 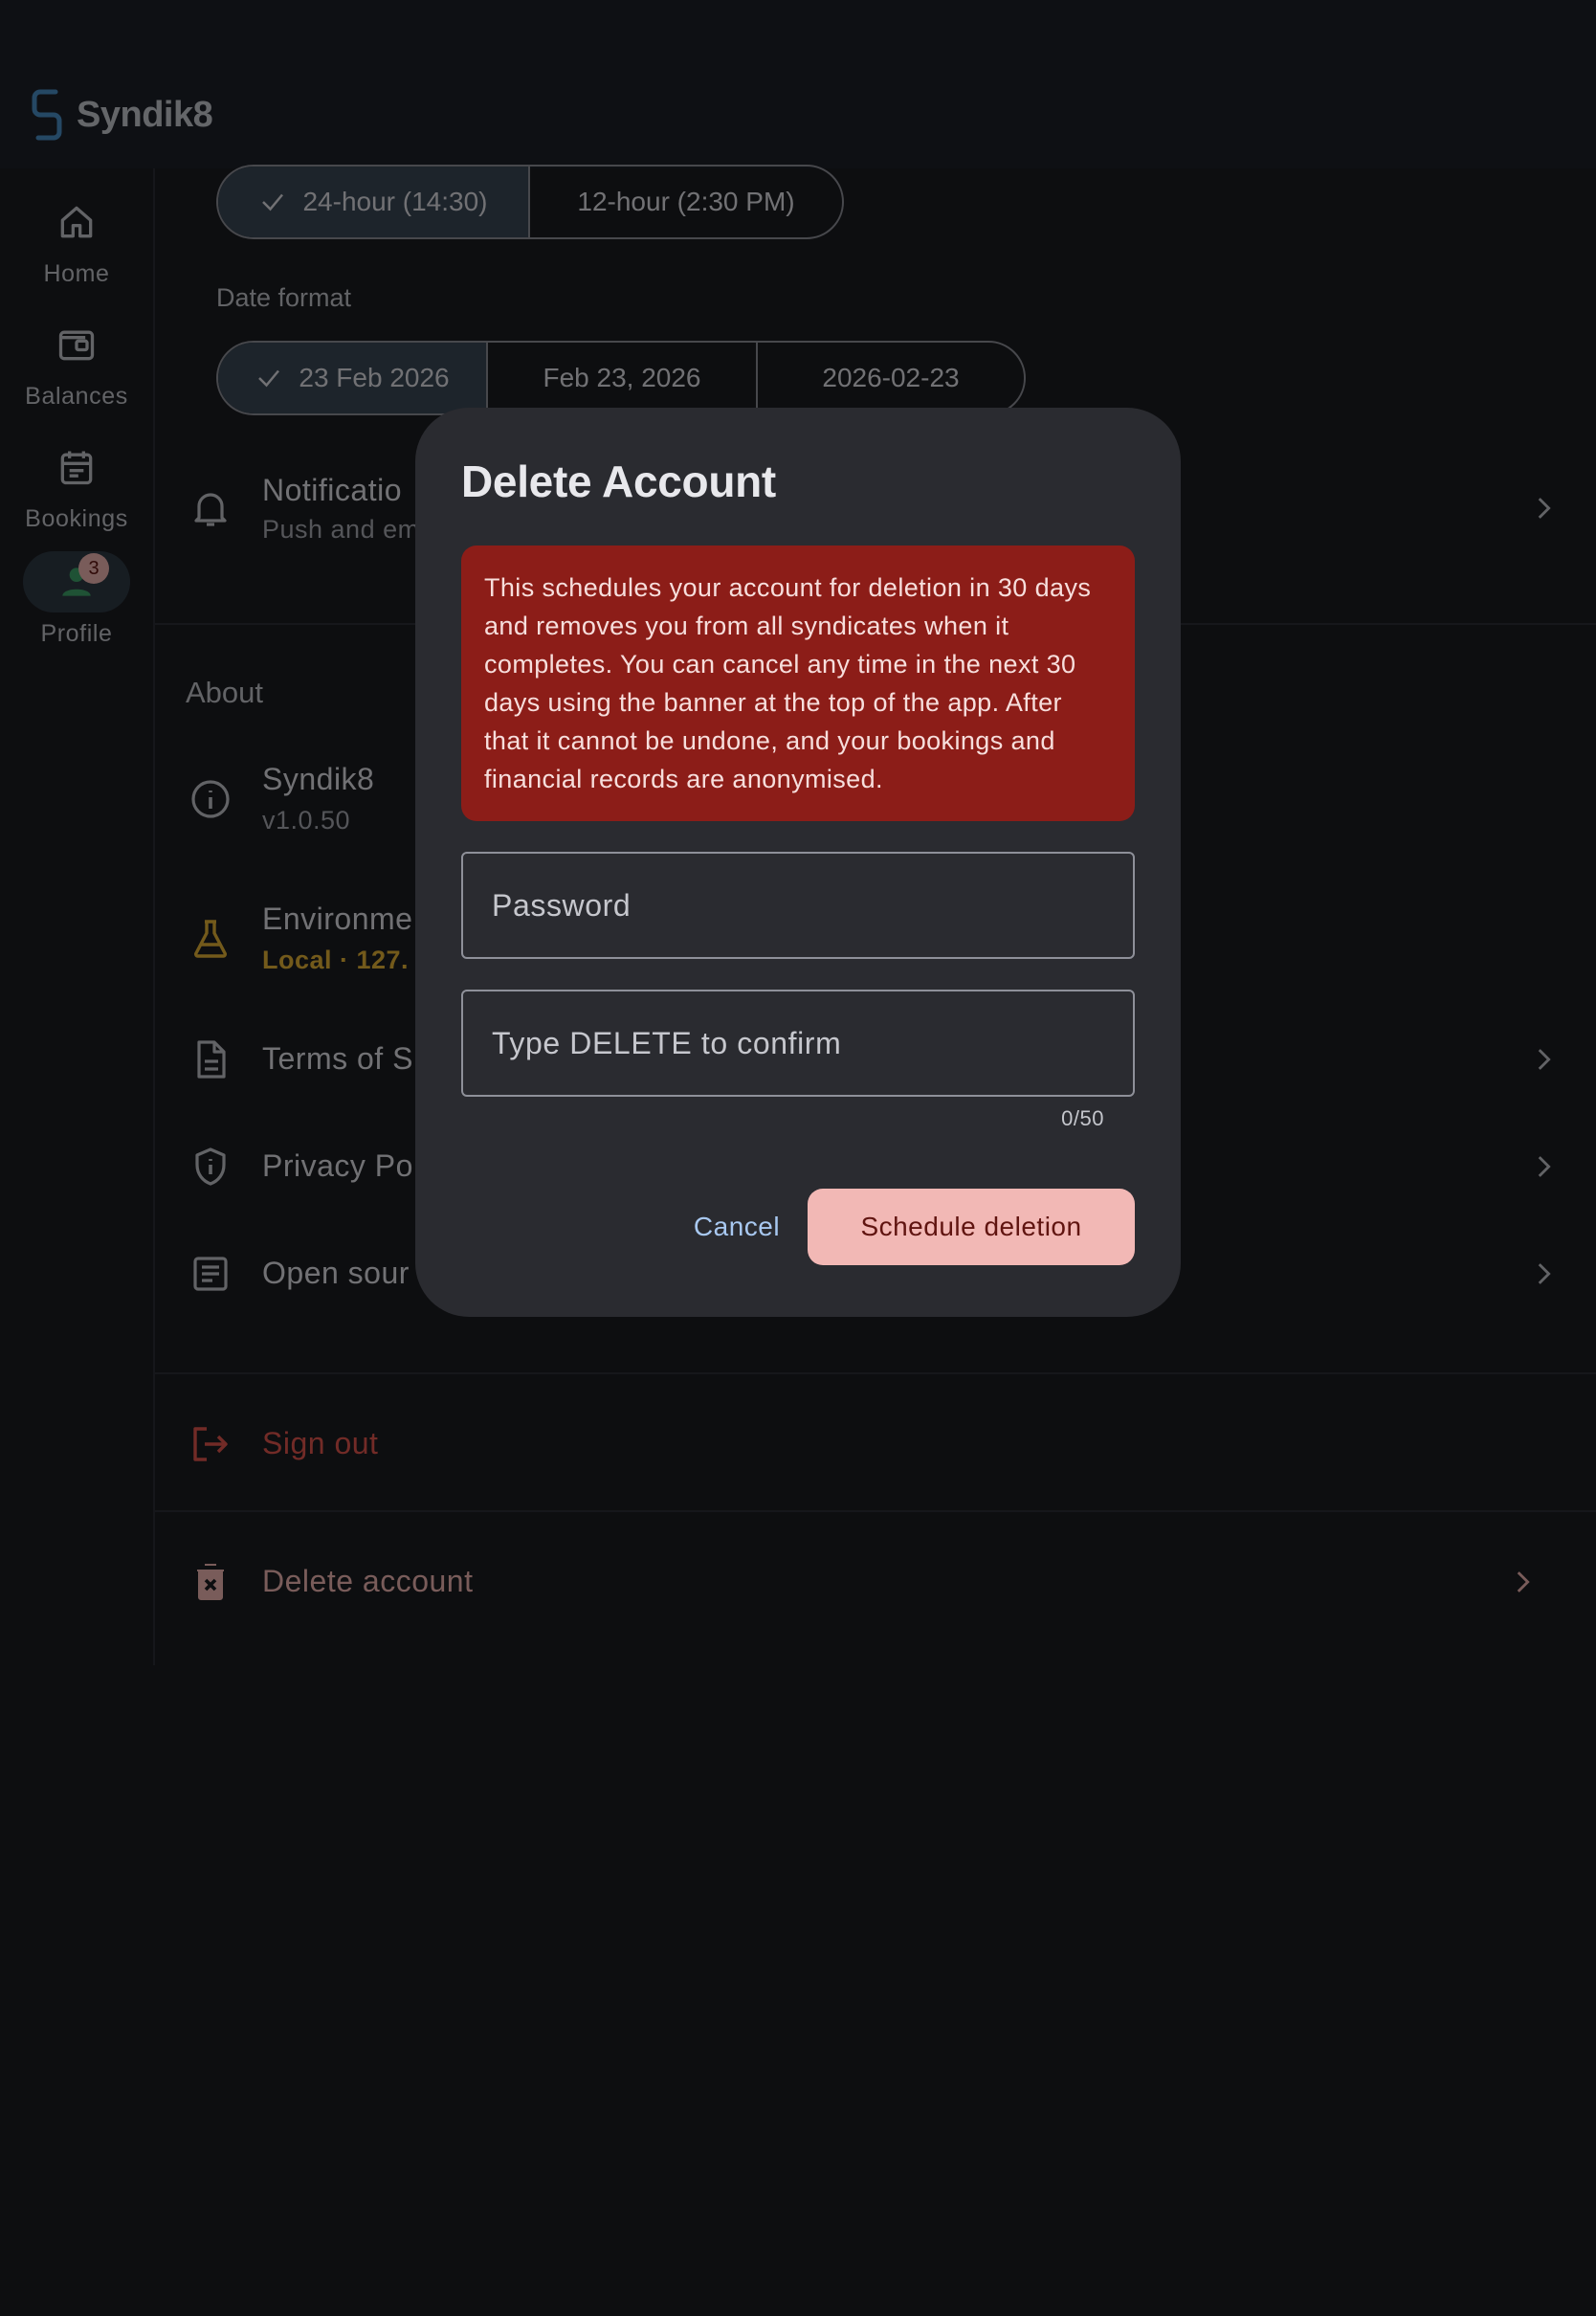 I want to click on dialog-title: Delete Account, so click(x=619, y=481).